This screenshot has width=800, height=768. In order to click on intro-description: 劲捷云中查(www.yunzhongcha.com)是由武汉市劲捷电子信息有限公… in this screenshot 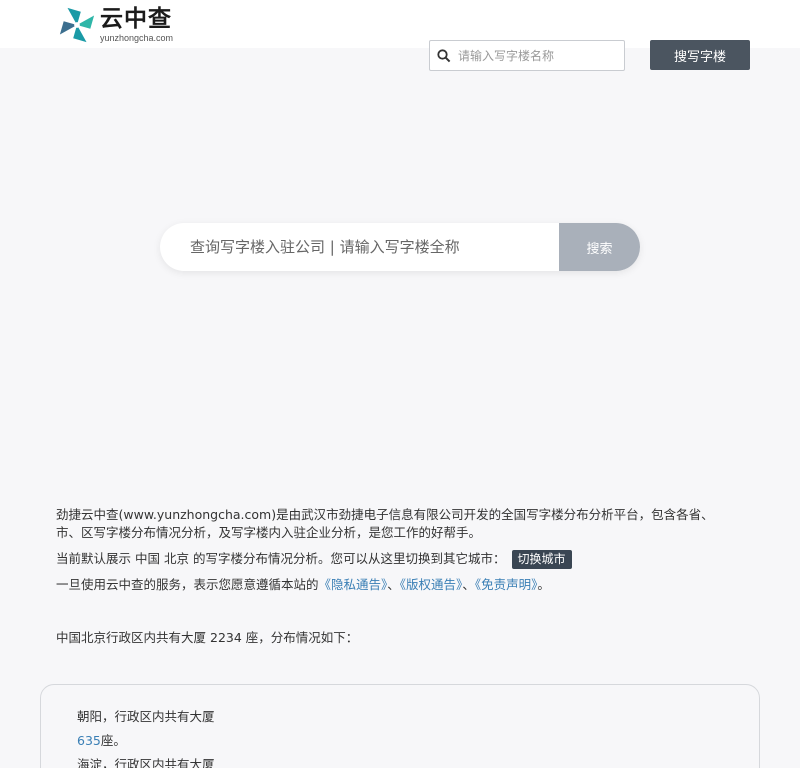, I will do `click(385, 523)`.